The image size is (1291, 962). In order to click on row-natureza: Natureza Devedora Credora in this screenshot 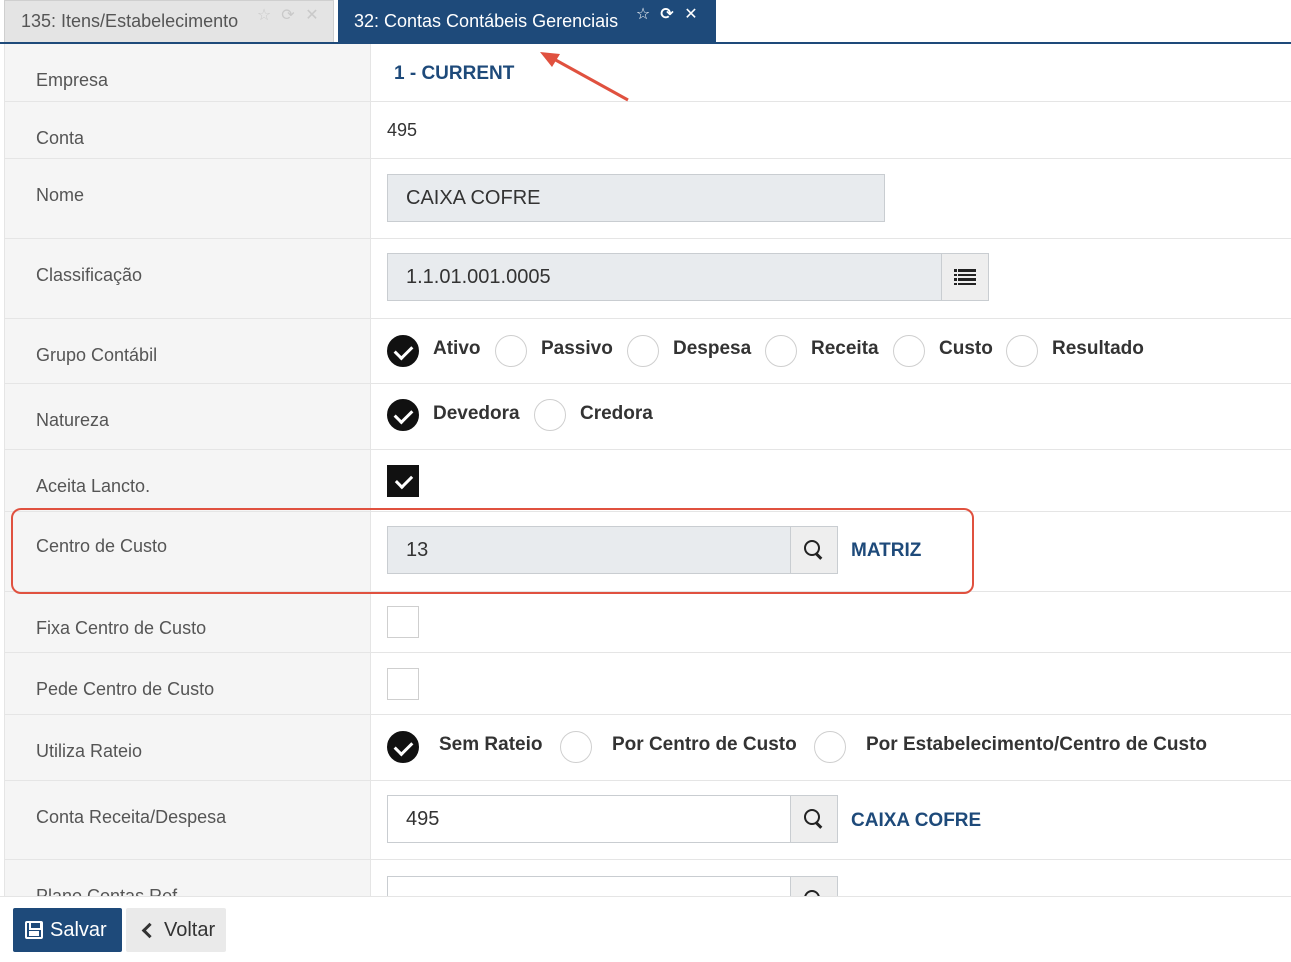, I will do `click(648, 417)`.